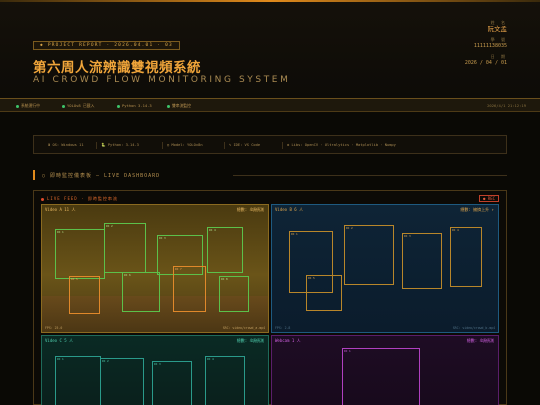  I want to click on env-chip-ide: ✎ IDE: VS Code, so click(242, 145).